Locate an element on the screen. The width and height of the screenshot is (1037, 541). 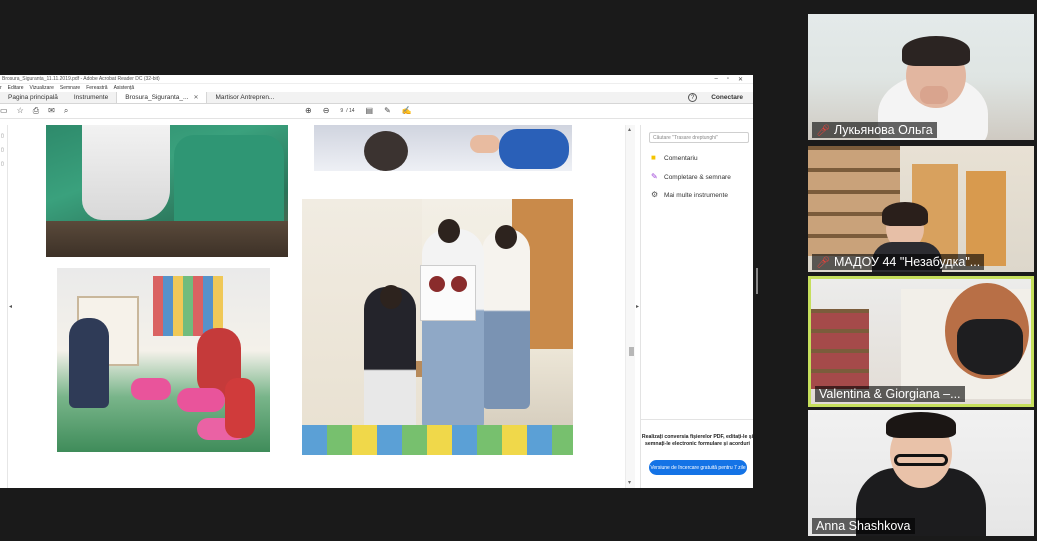
help-icon: ? is located at coordinates (693, 97).